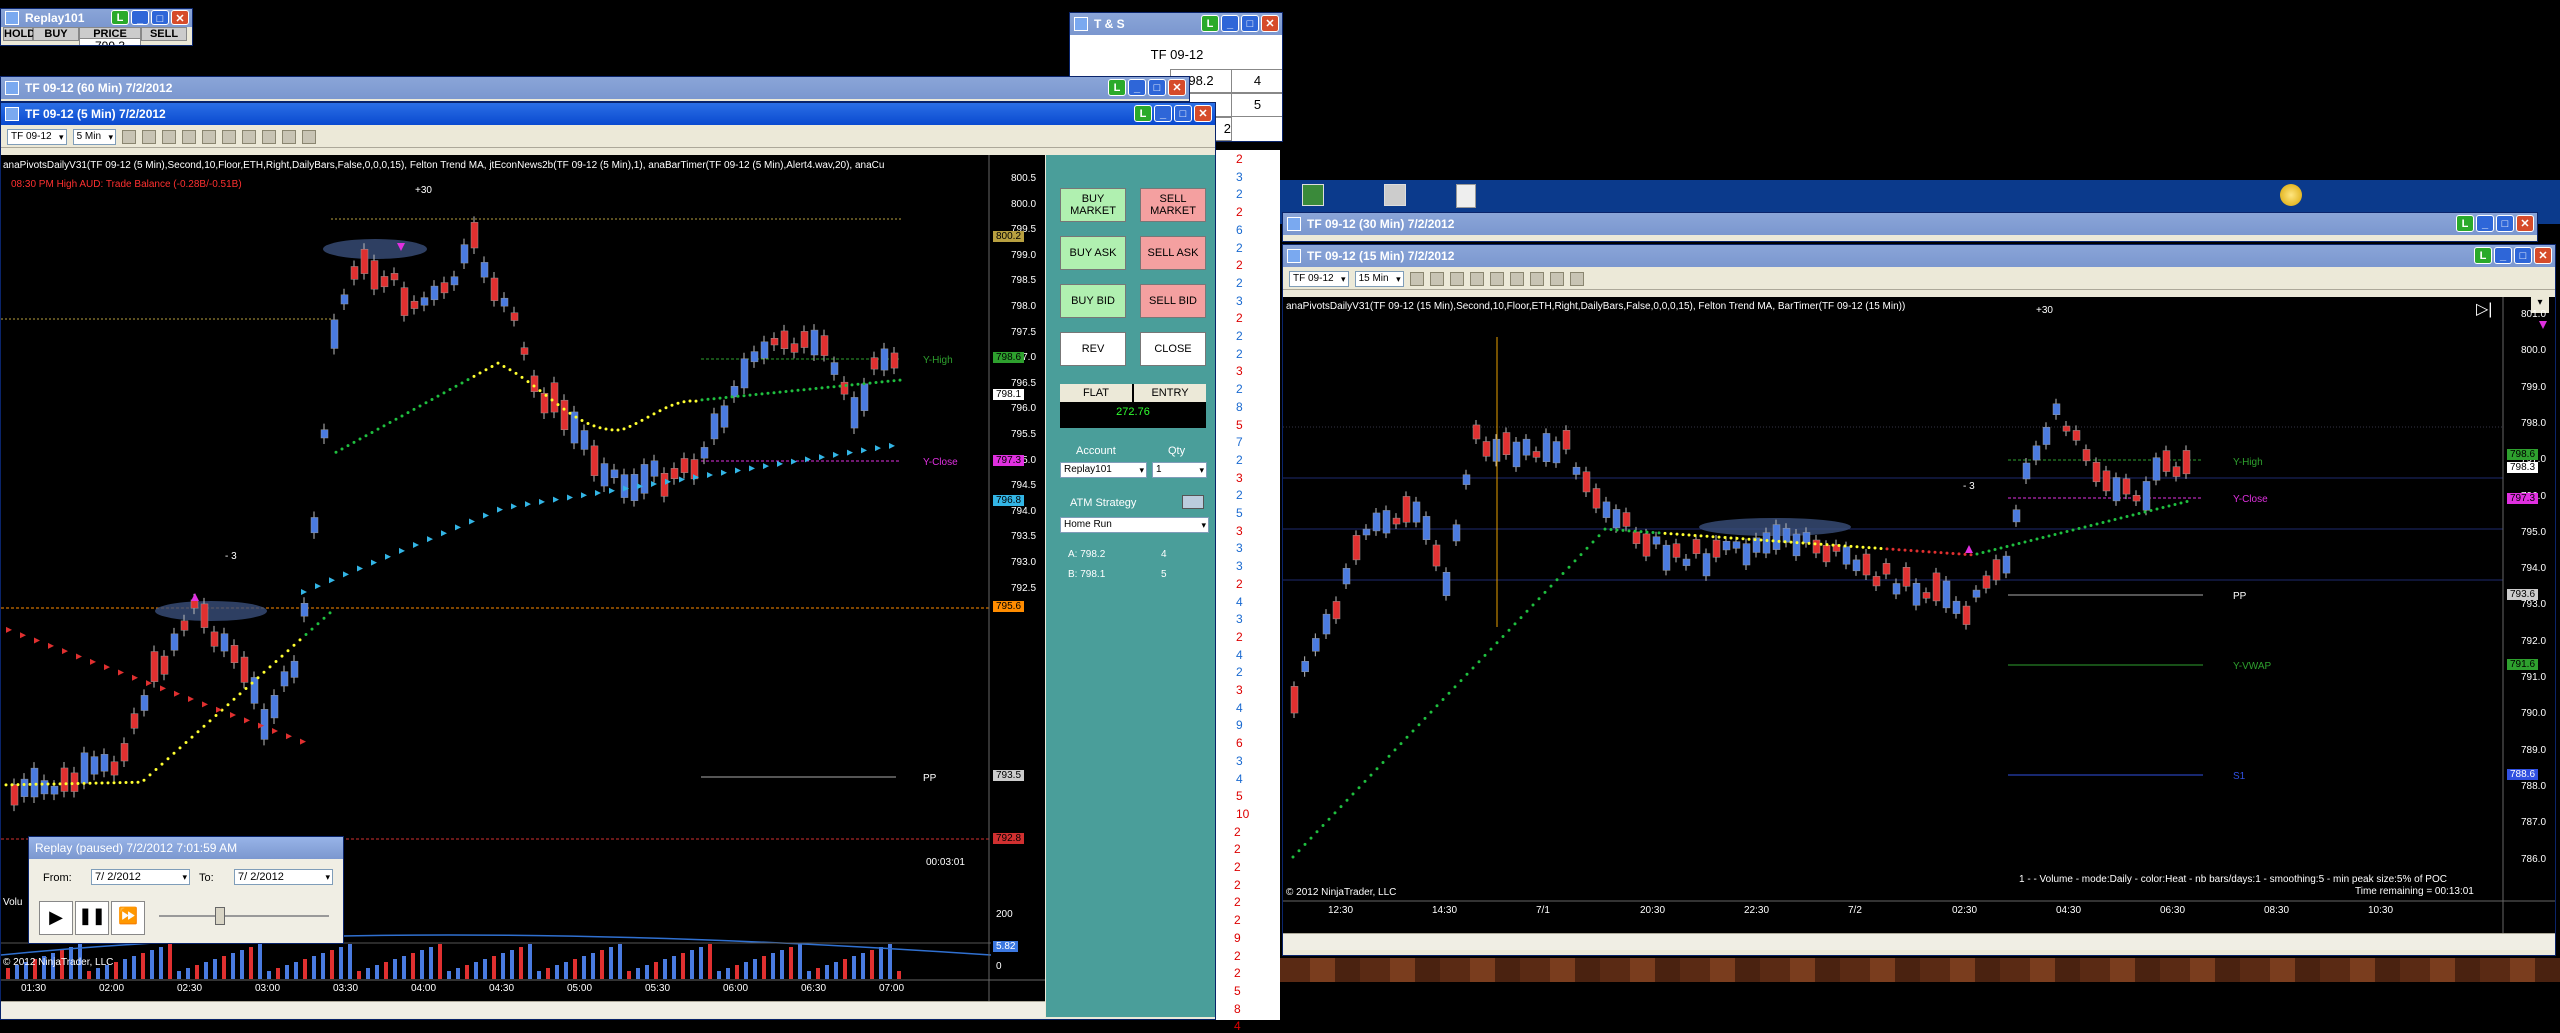  I want to click on buy-market-button: BUY MARKET, so click(1093, 205).